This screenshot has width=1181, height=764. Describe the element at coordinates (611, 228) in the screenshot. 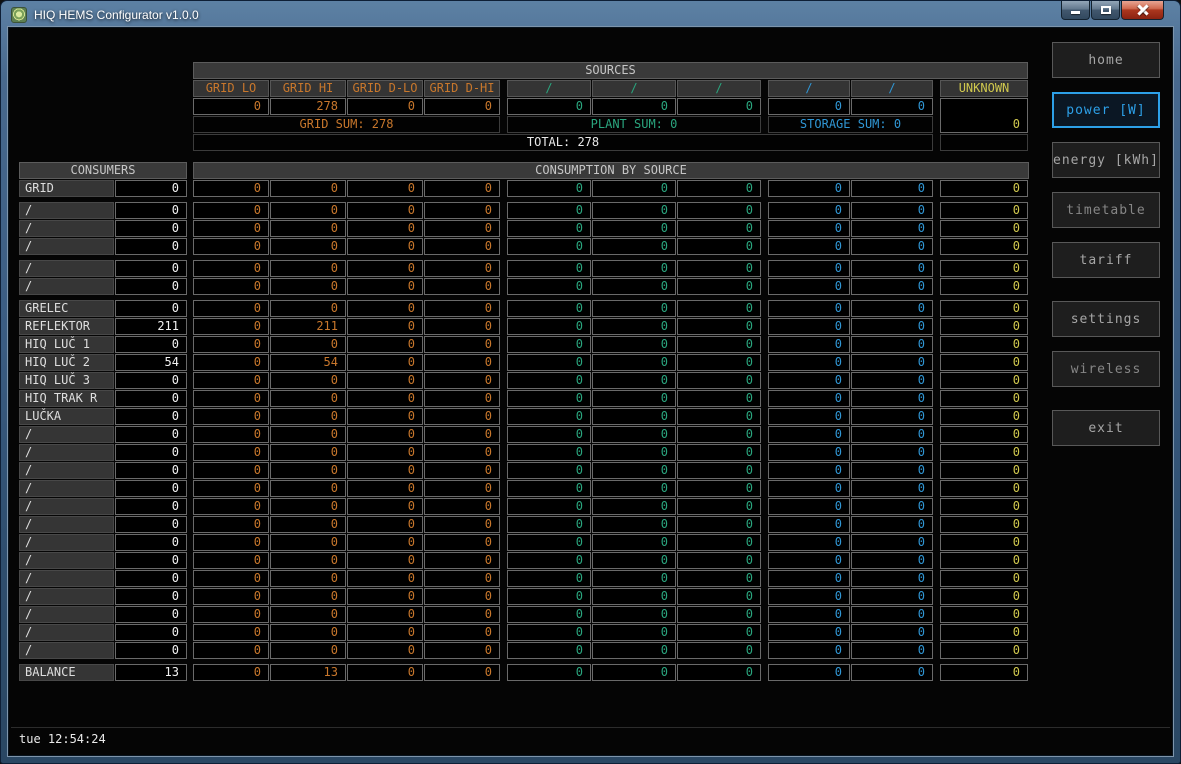

I see `consumption-group: 000000000000000000000000000000` at that location.